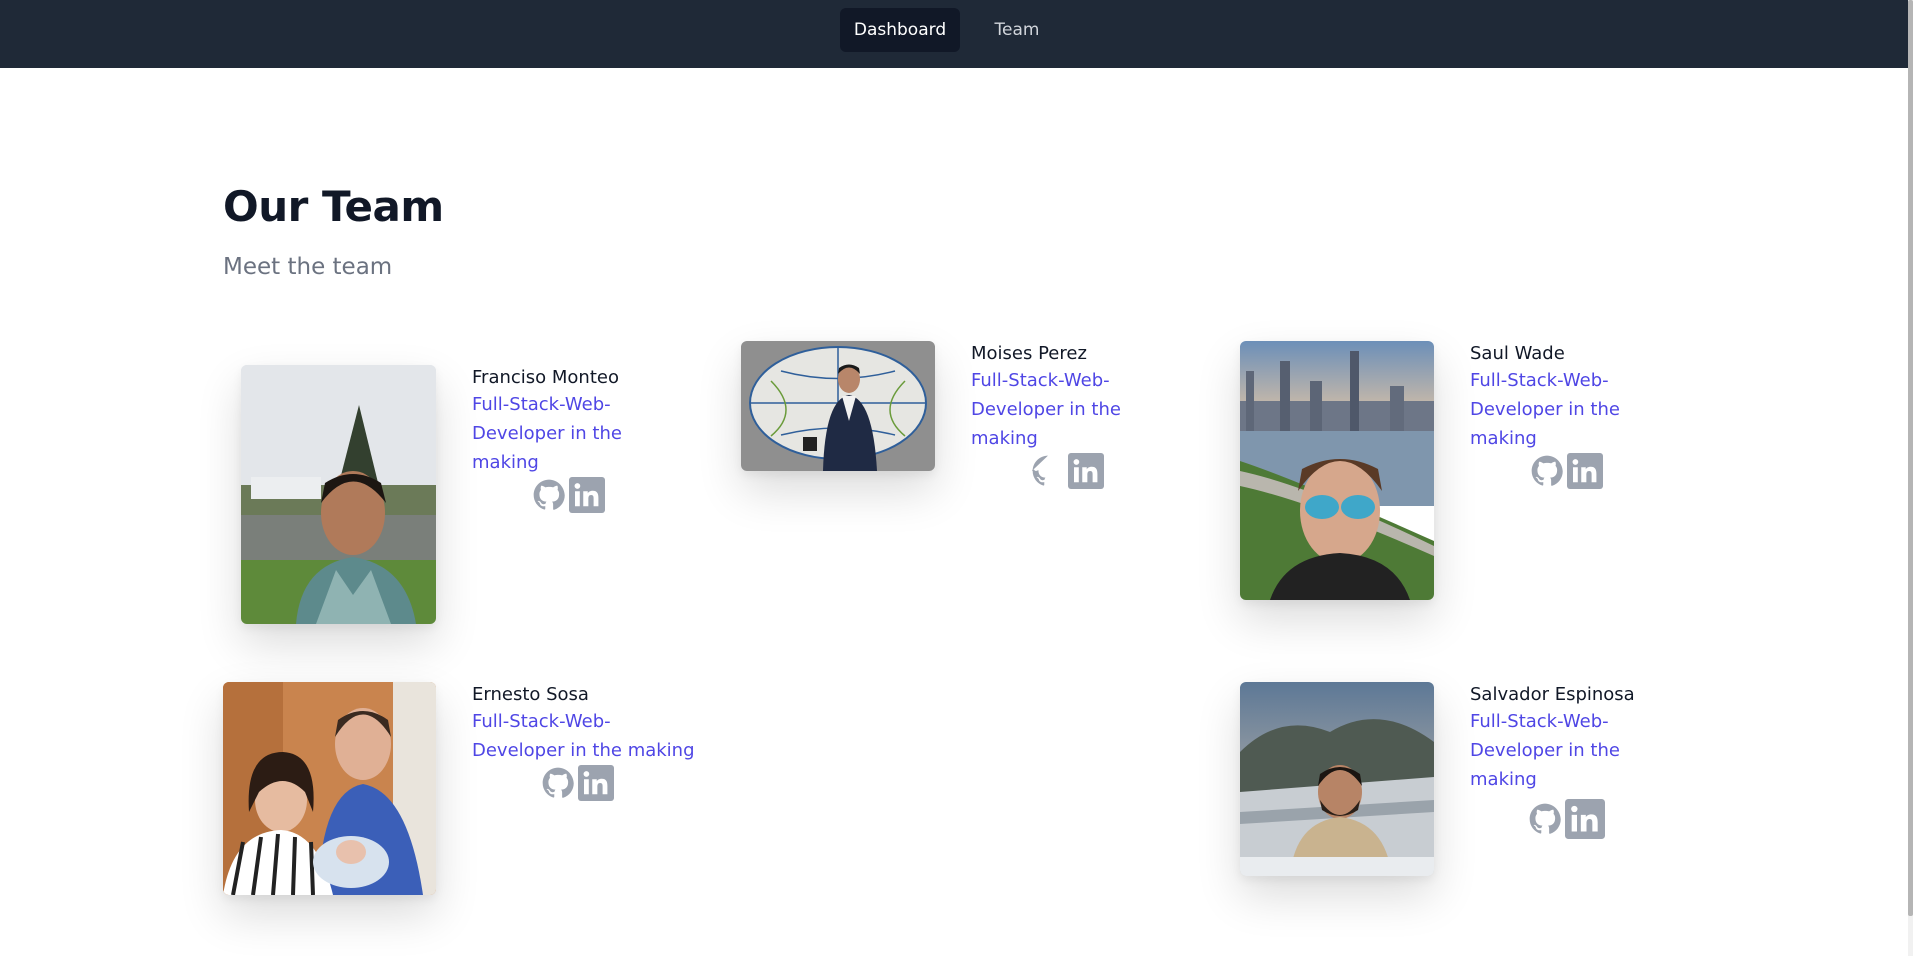 The image size is (1913, 956). What do you see at coordinates (1017, 30) in the screenshot?
I see `nav-team-button: Team` at bounding box center [1017, 30].